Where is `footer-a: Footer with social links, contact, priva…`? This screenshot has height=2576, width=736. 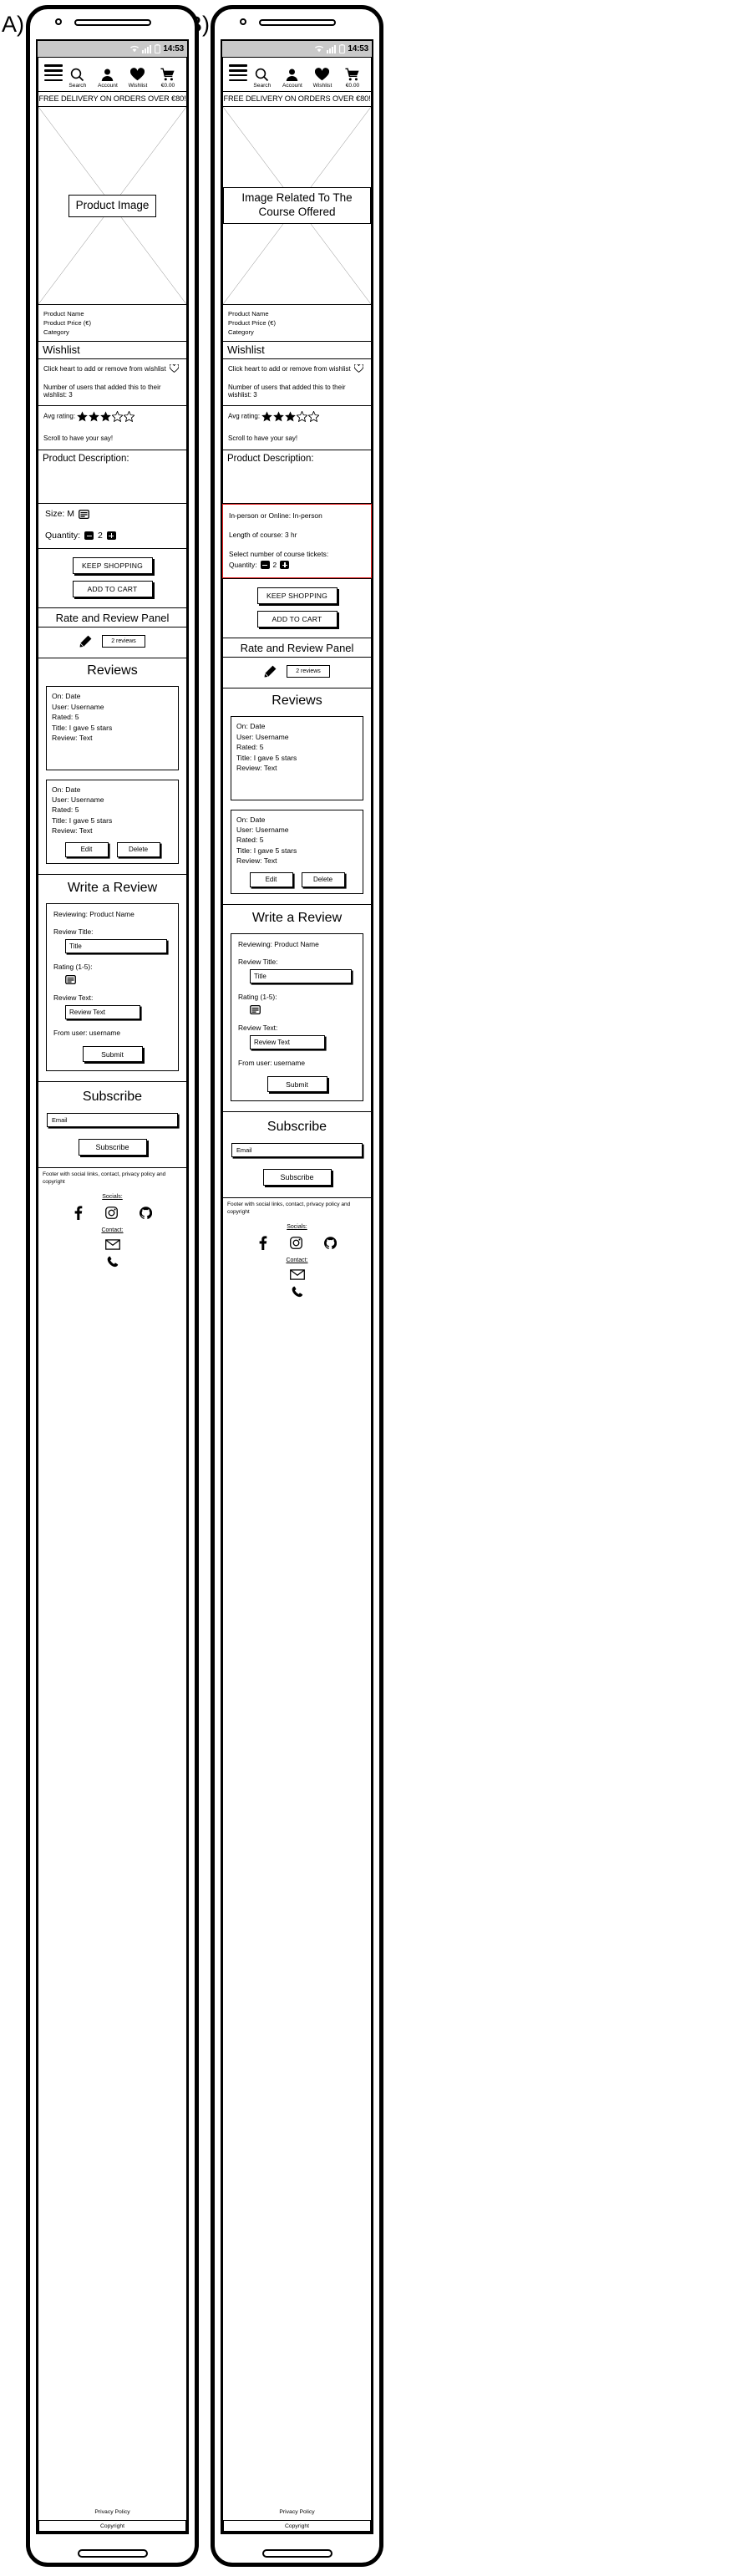 footer-a: Footer with social links, contact, priva… is located at coordinates (112, 1850).